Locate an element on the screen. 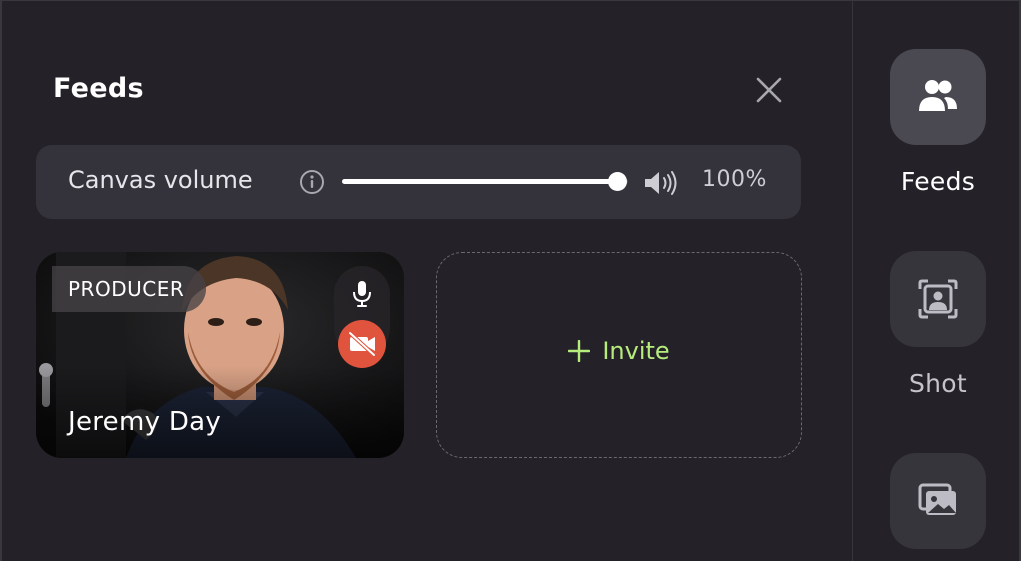 Image resolution: width=1021 pixels, height=561 pixels. invite-button: Invite is located at coordinates (619, 355).